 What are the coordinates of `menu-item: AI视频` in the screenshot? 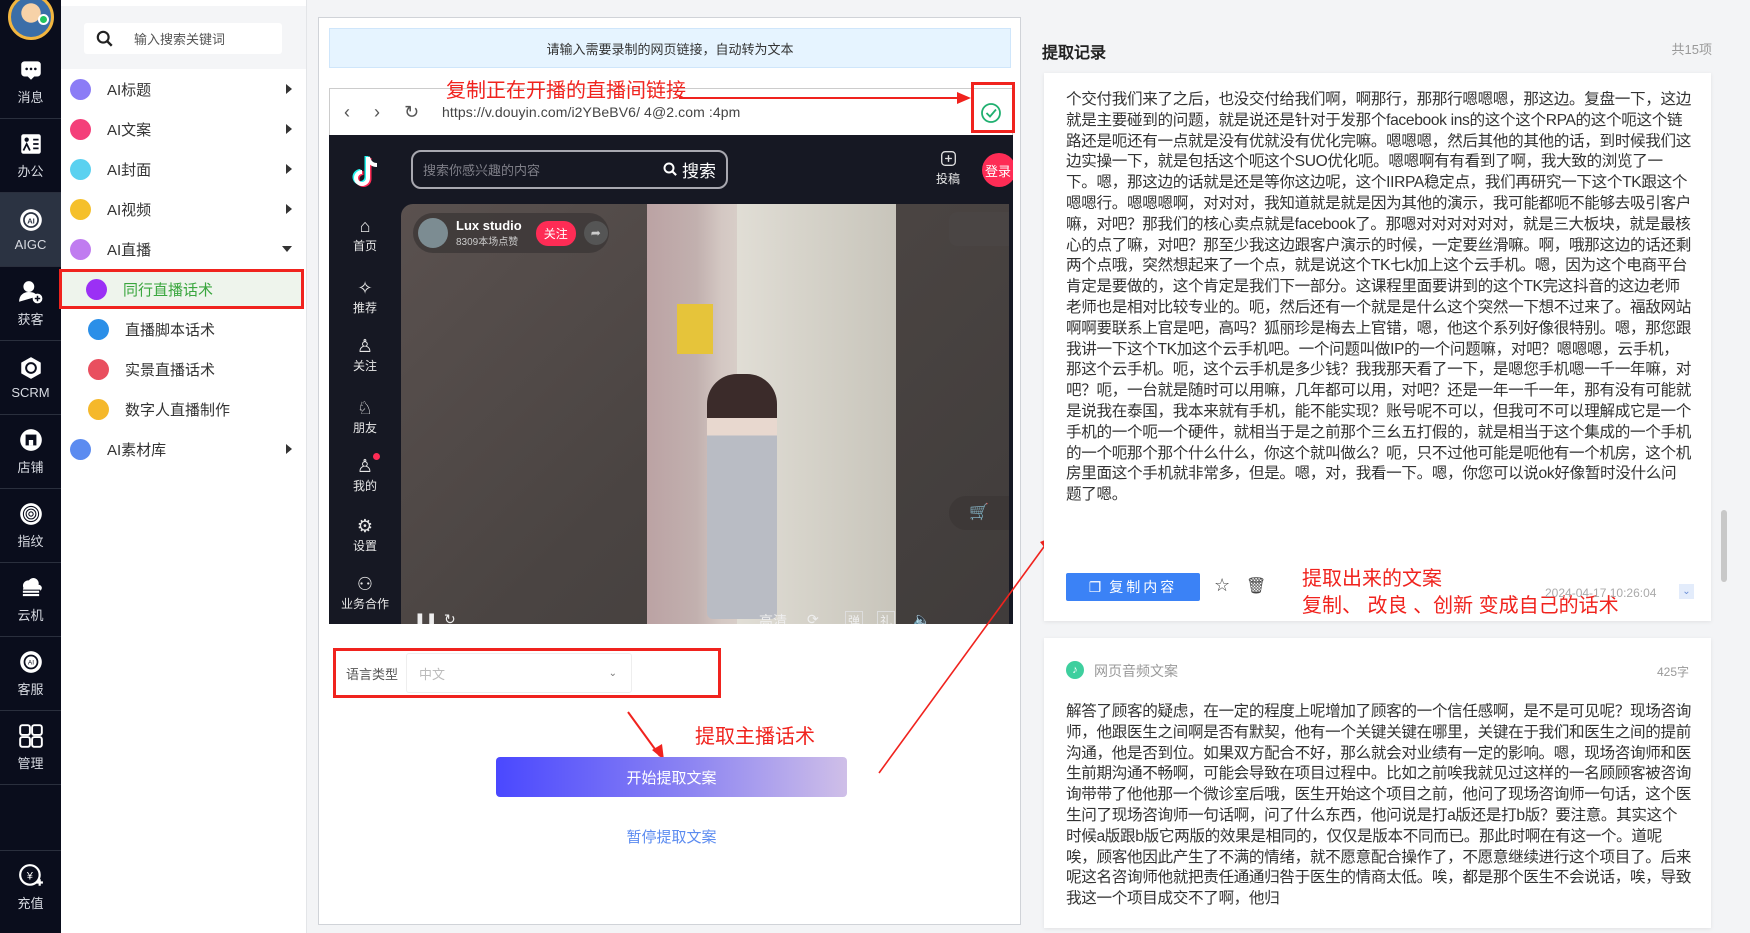 It's located at (183, 209).